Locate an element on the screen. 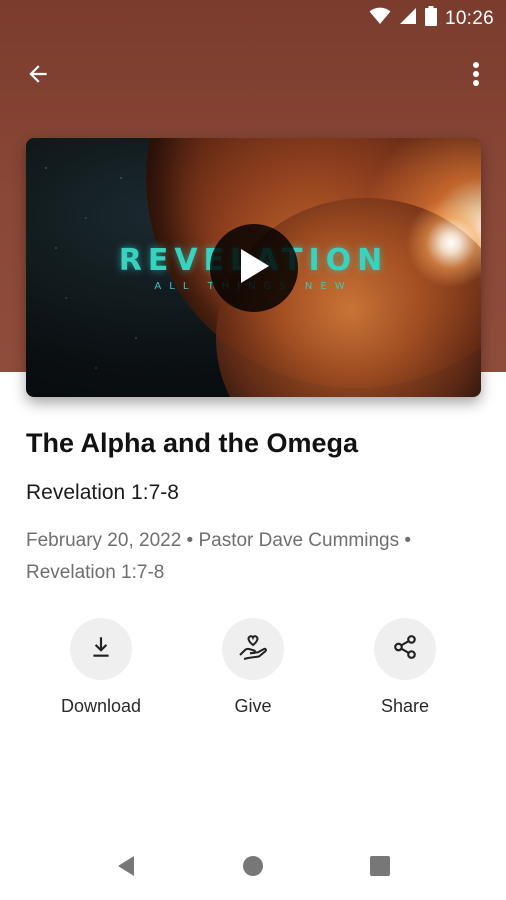 This screenshot has height=900, width=506. nav-home-icon is located at coordinates (253, 868).